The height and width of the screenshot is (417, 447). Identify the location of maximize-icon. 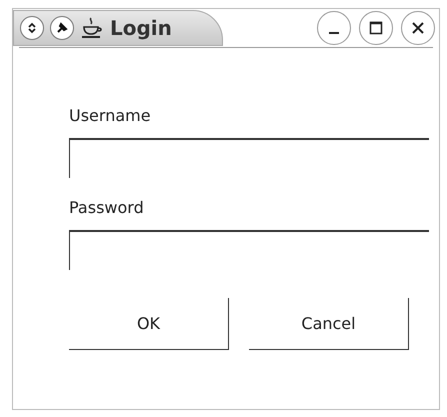
(376, 28).